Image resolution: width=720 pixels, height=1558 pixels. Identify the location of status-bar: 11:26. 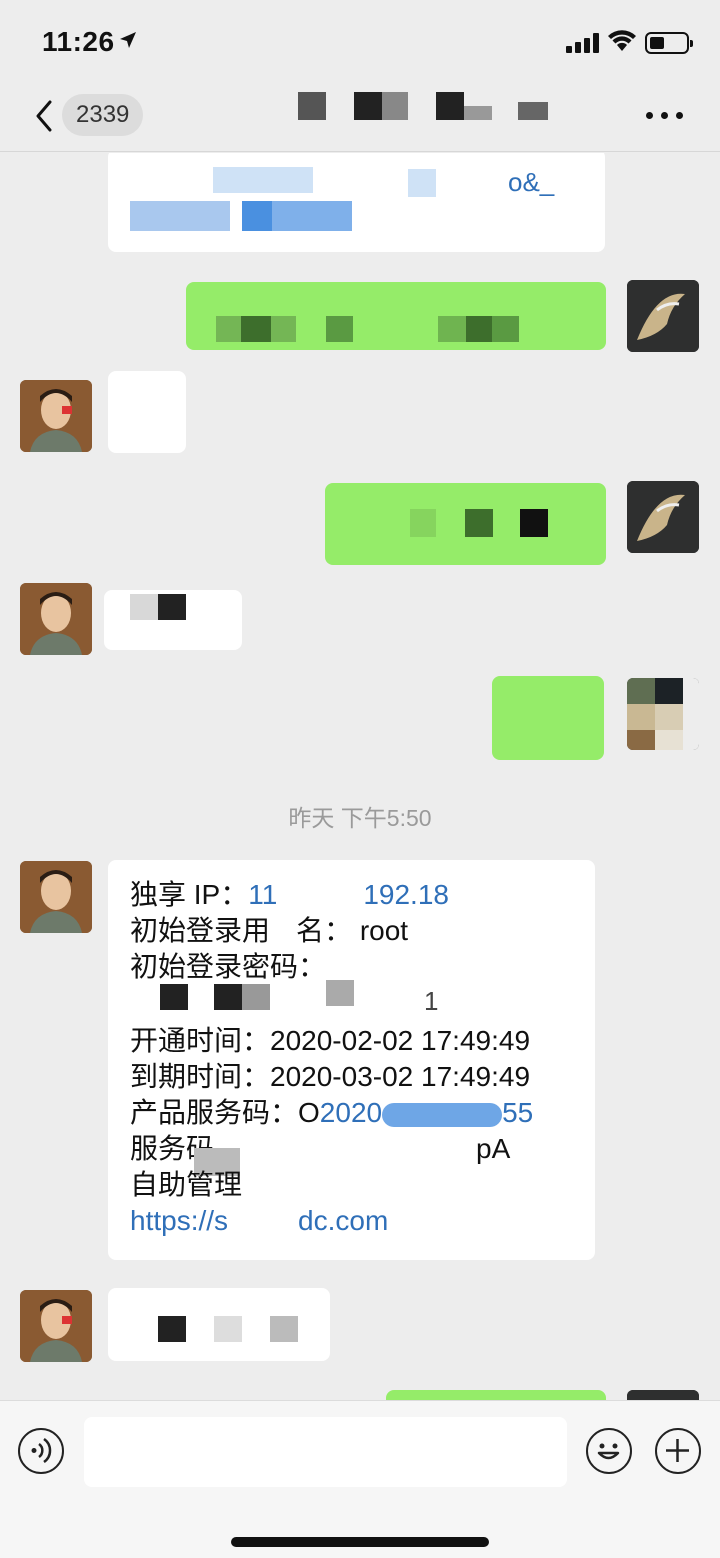
(360, 40).